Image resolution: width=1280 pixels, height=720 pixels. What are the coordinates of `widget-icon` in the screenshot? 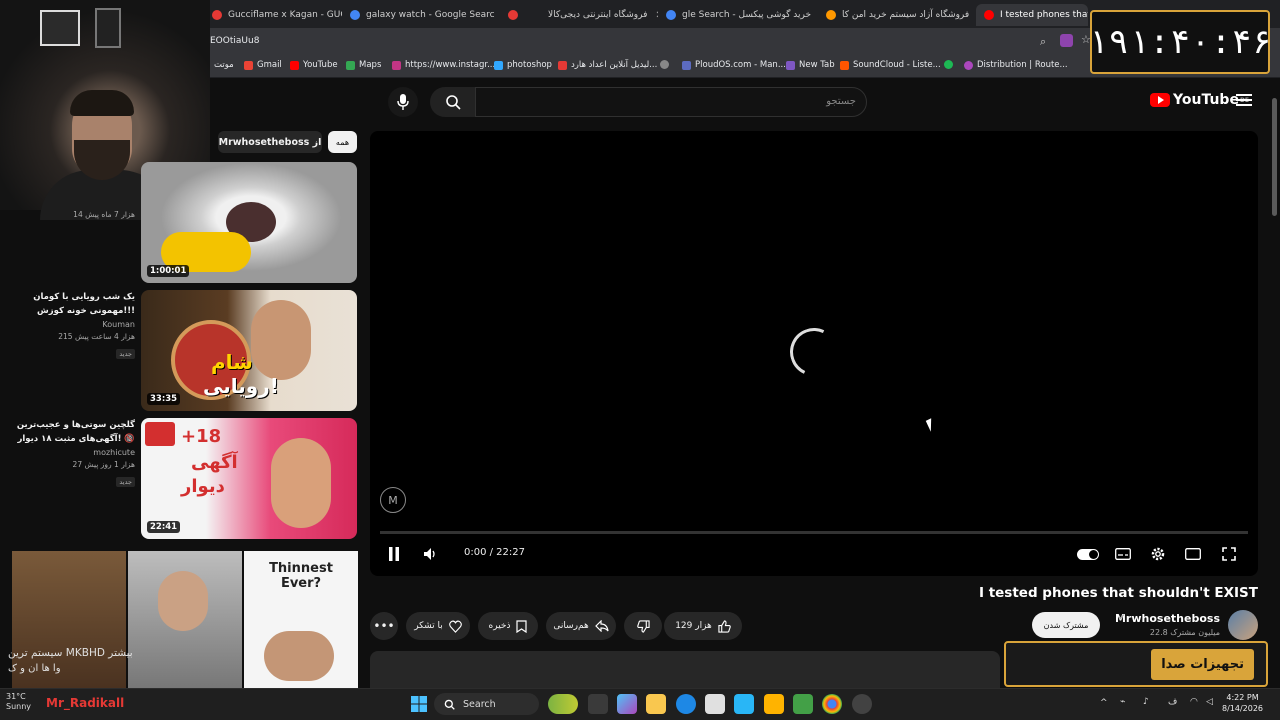 It's located at (563, 704).